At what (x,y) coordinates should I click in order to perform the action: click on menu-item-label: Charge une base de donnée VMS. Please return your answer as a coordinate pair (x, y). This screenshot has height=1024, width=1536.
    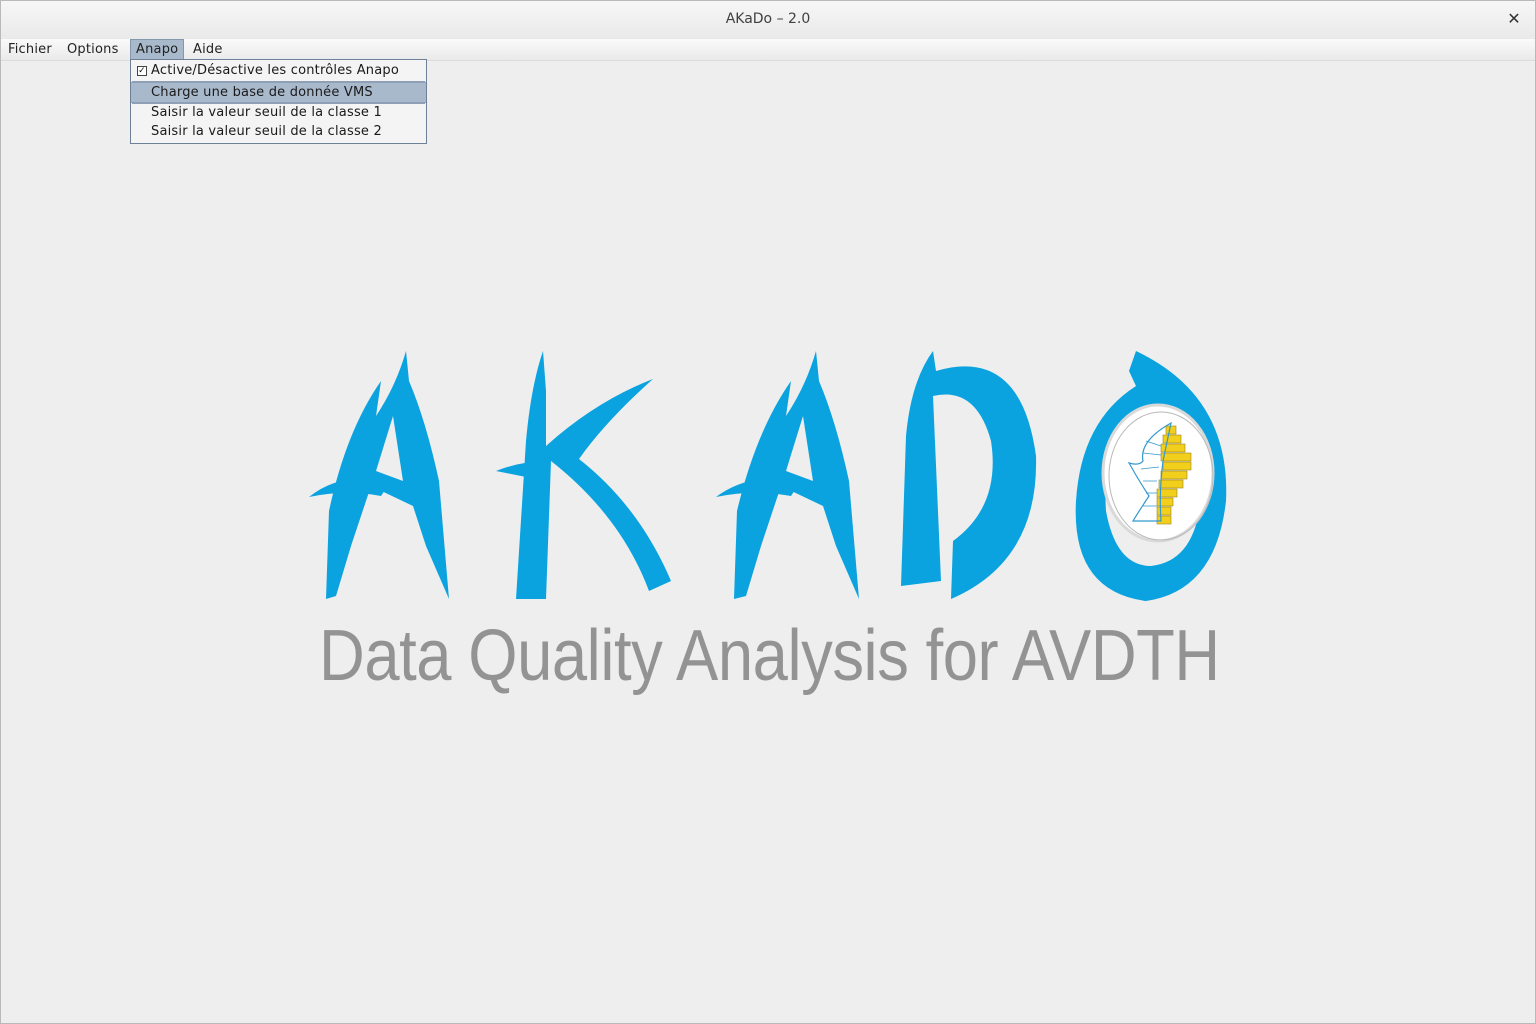
    Looking at the image, I should click on (262, 92).